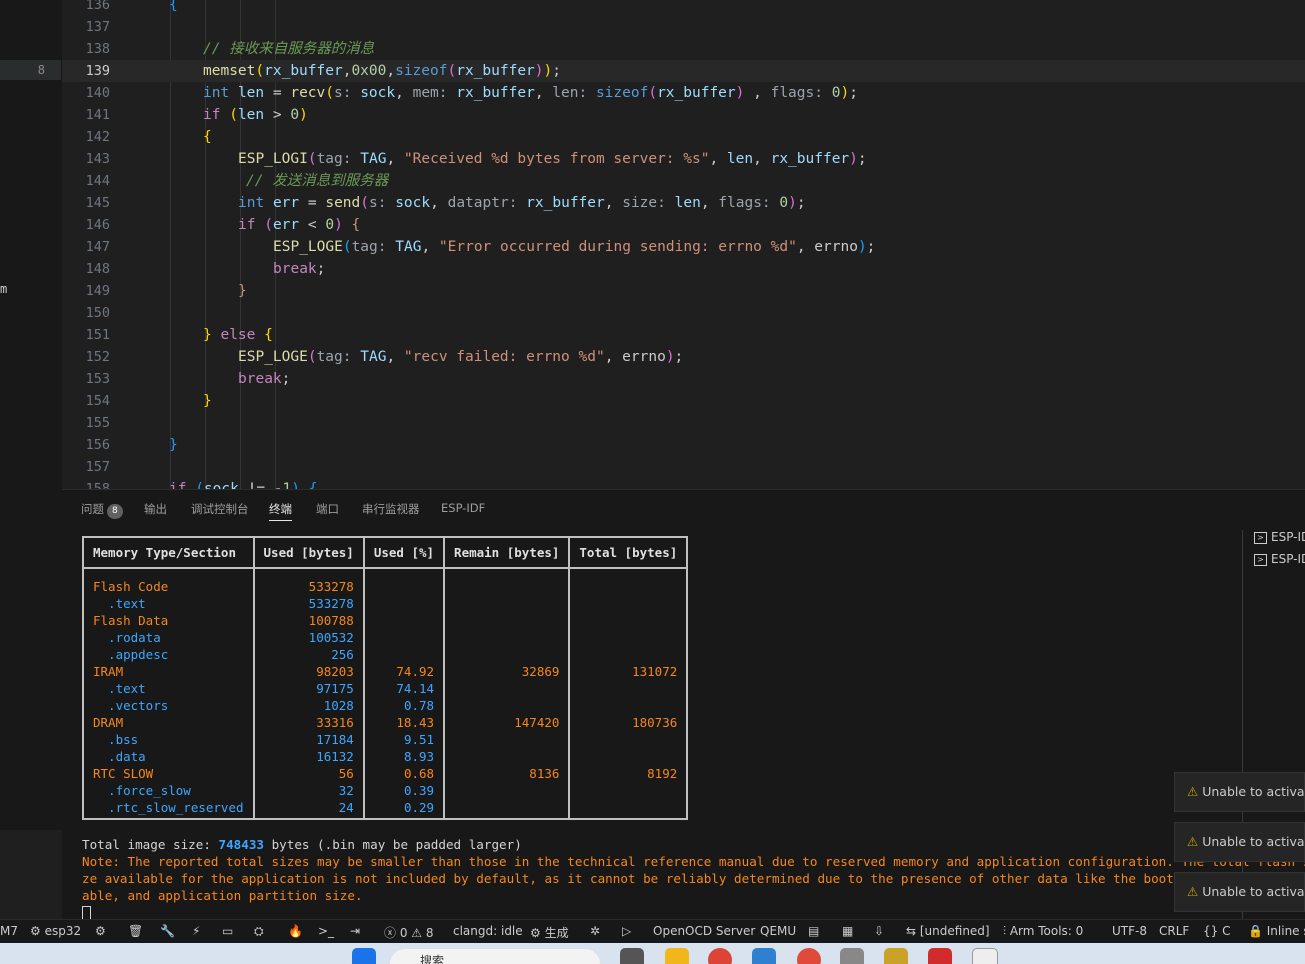 The height and width of the screenshot is (964, 1305). I want to click on taskview-icon, so click(632, 956).